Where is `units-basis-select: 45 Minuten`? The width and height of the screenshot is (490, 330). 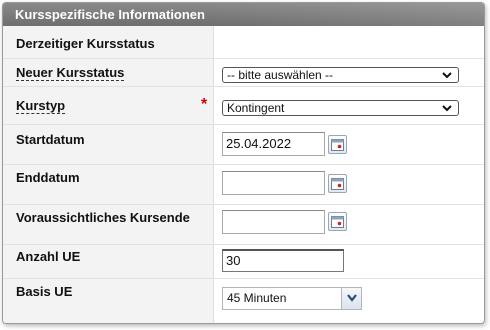
units-basis-select: 45 Minuten is located at coordinates (292, 298).